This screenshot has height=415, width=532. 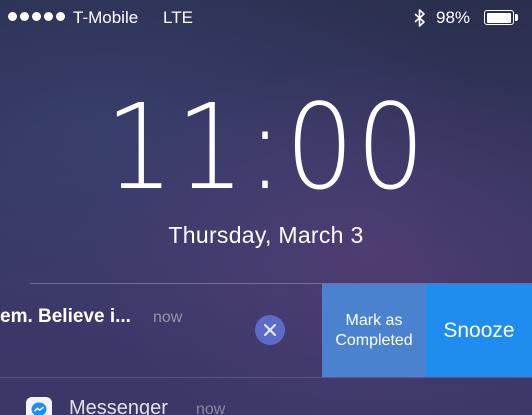 I want to click on messenger-divider, so click(x=266, y=377).